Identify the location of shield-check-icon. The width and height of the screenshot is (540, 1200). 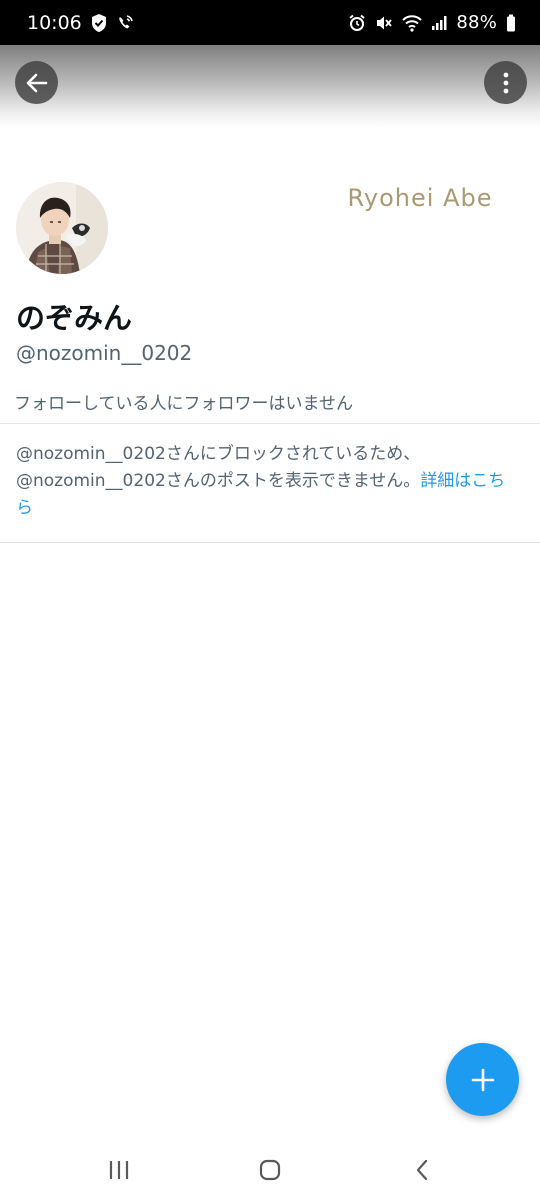
(99, 23).